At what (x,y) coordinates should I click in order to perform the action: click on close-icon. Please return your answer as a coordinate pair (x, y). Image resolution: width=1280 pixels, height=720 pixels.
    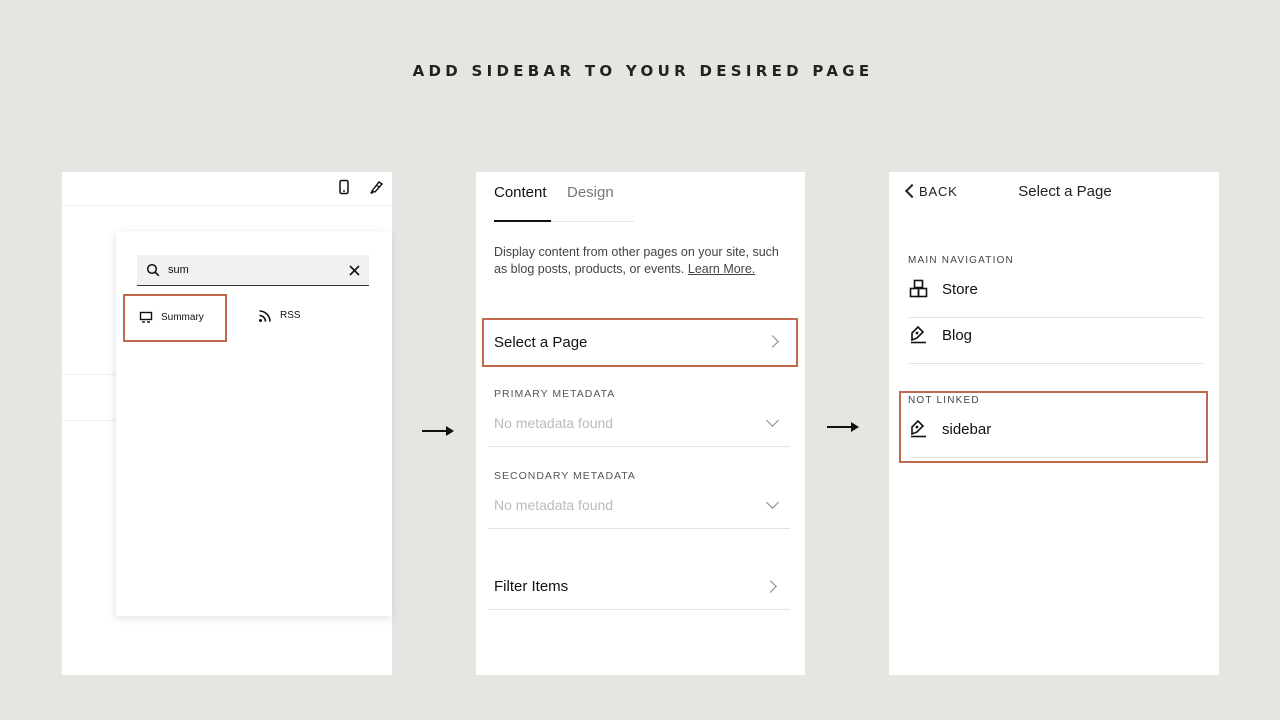
    Looking at the image, I should click on (354, 270).